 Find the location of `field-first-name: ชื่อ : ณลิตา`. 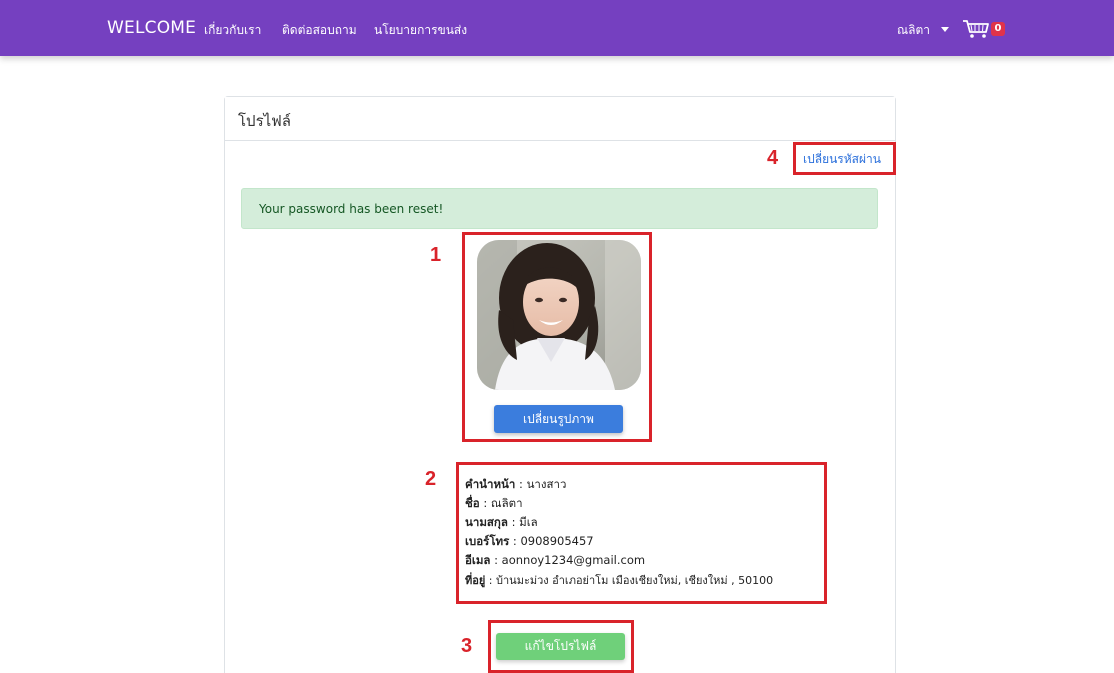

field-first-name: ชื่อ : ณลิตา is located at coordinates (494, 503).